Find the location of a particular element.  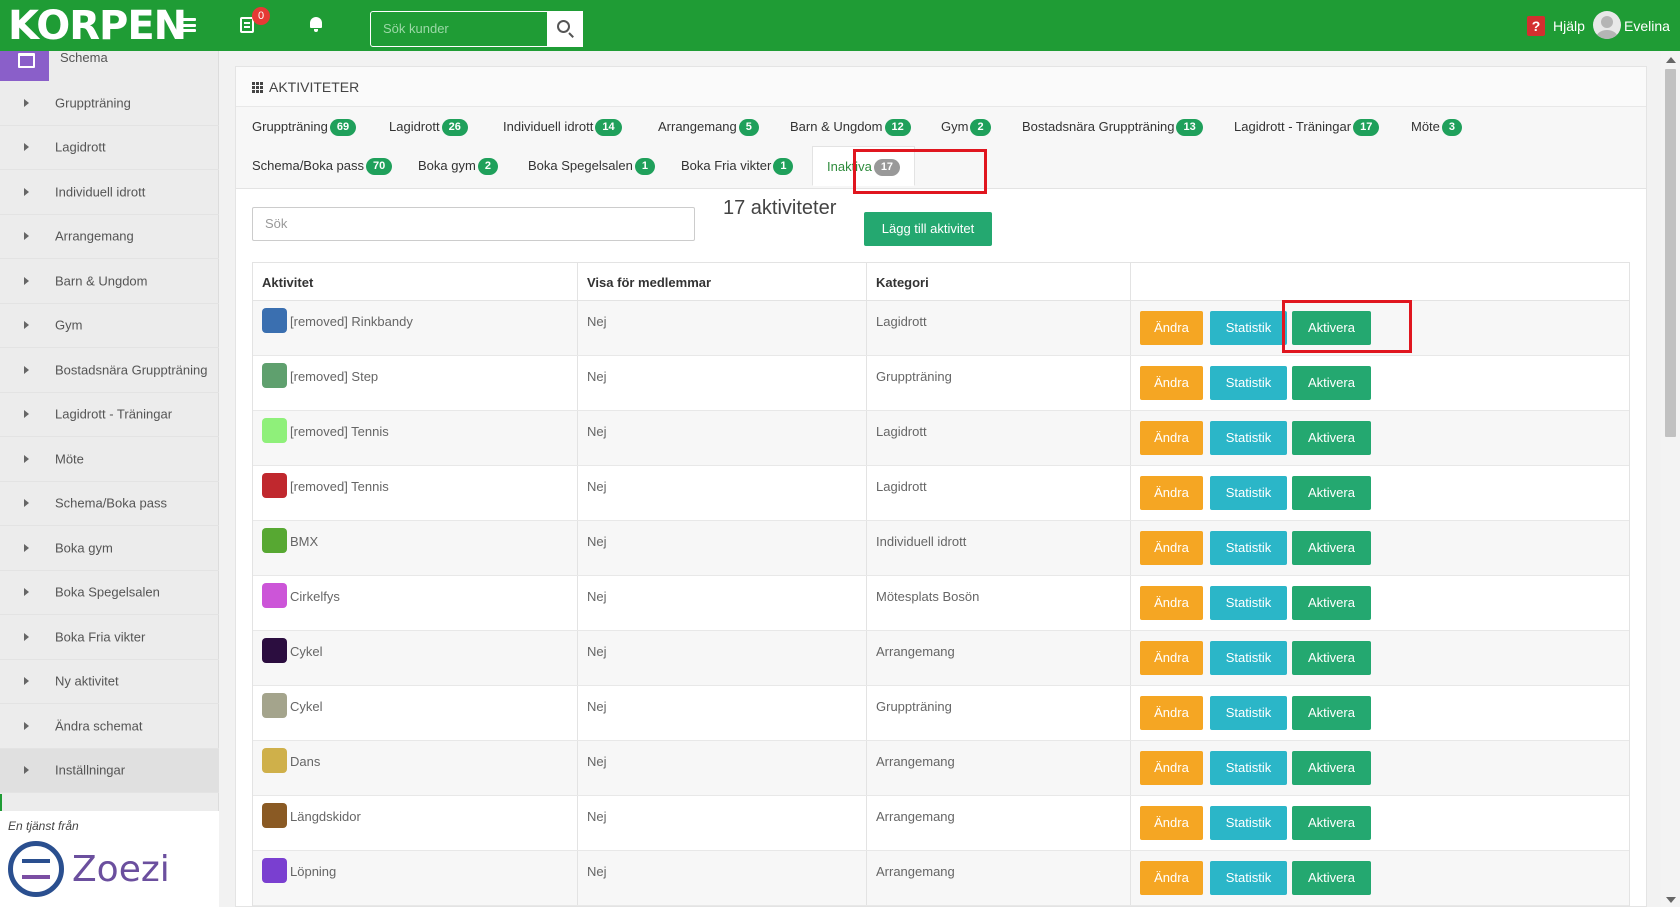

sidebar-item: Gruppträning is located at coordinates (109, 103).